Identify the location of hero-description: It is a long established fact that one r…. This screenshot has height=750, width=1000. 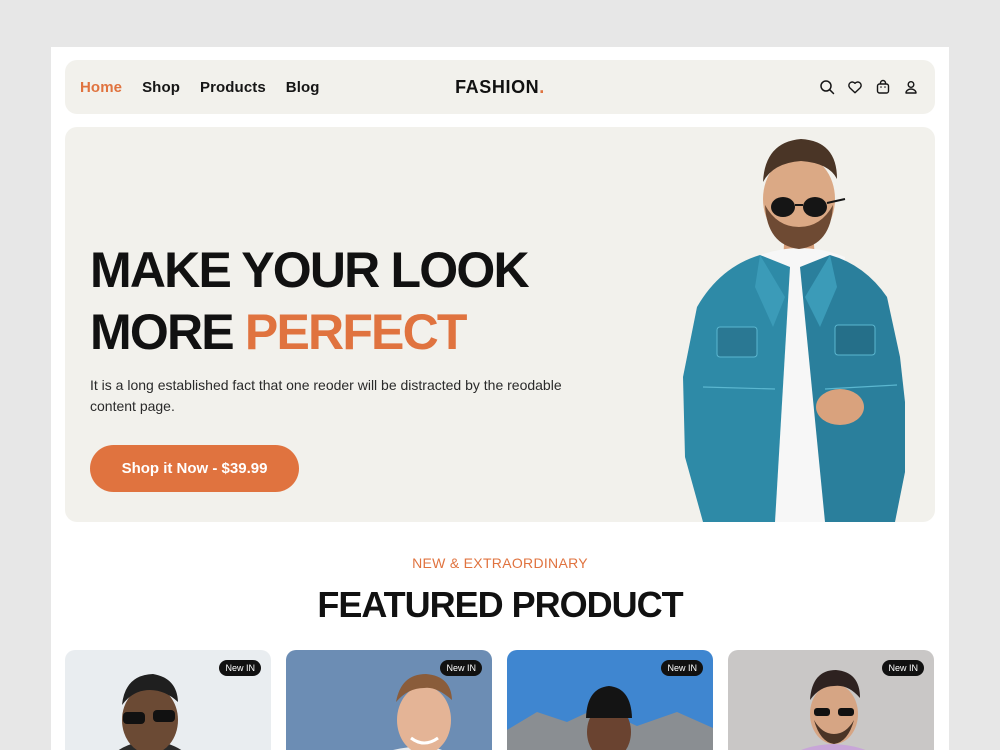
(326, 395).